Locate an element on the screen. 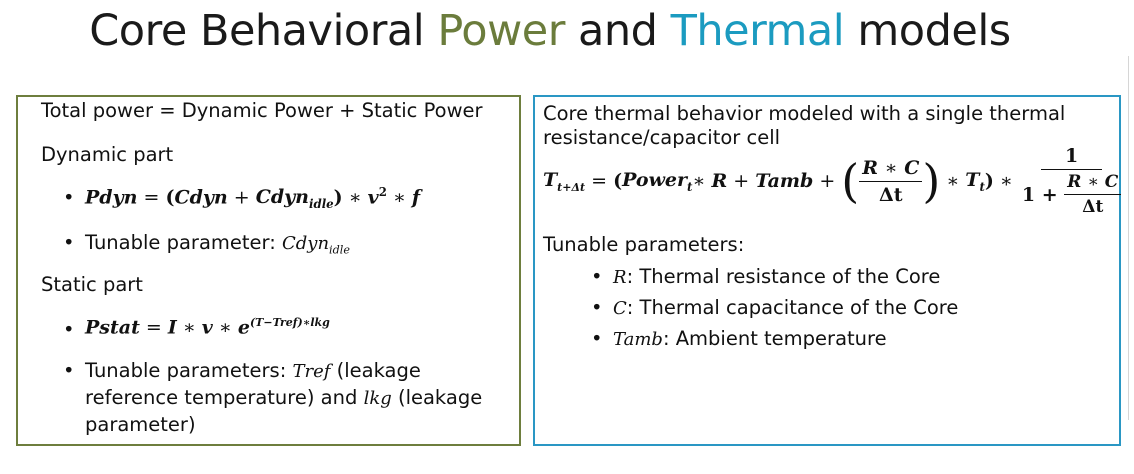  title-part-3: models is located at coordinates (927, 31).